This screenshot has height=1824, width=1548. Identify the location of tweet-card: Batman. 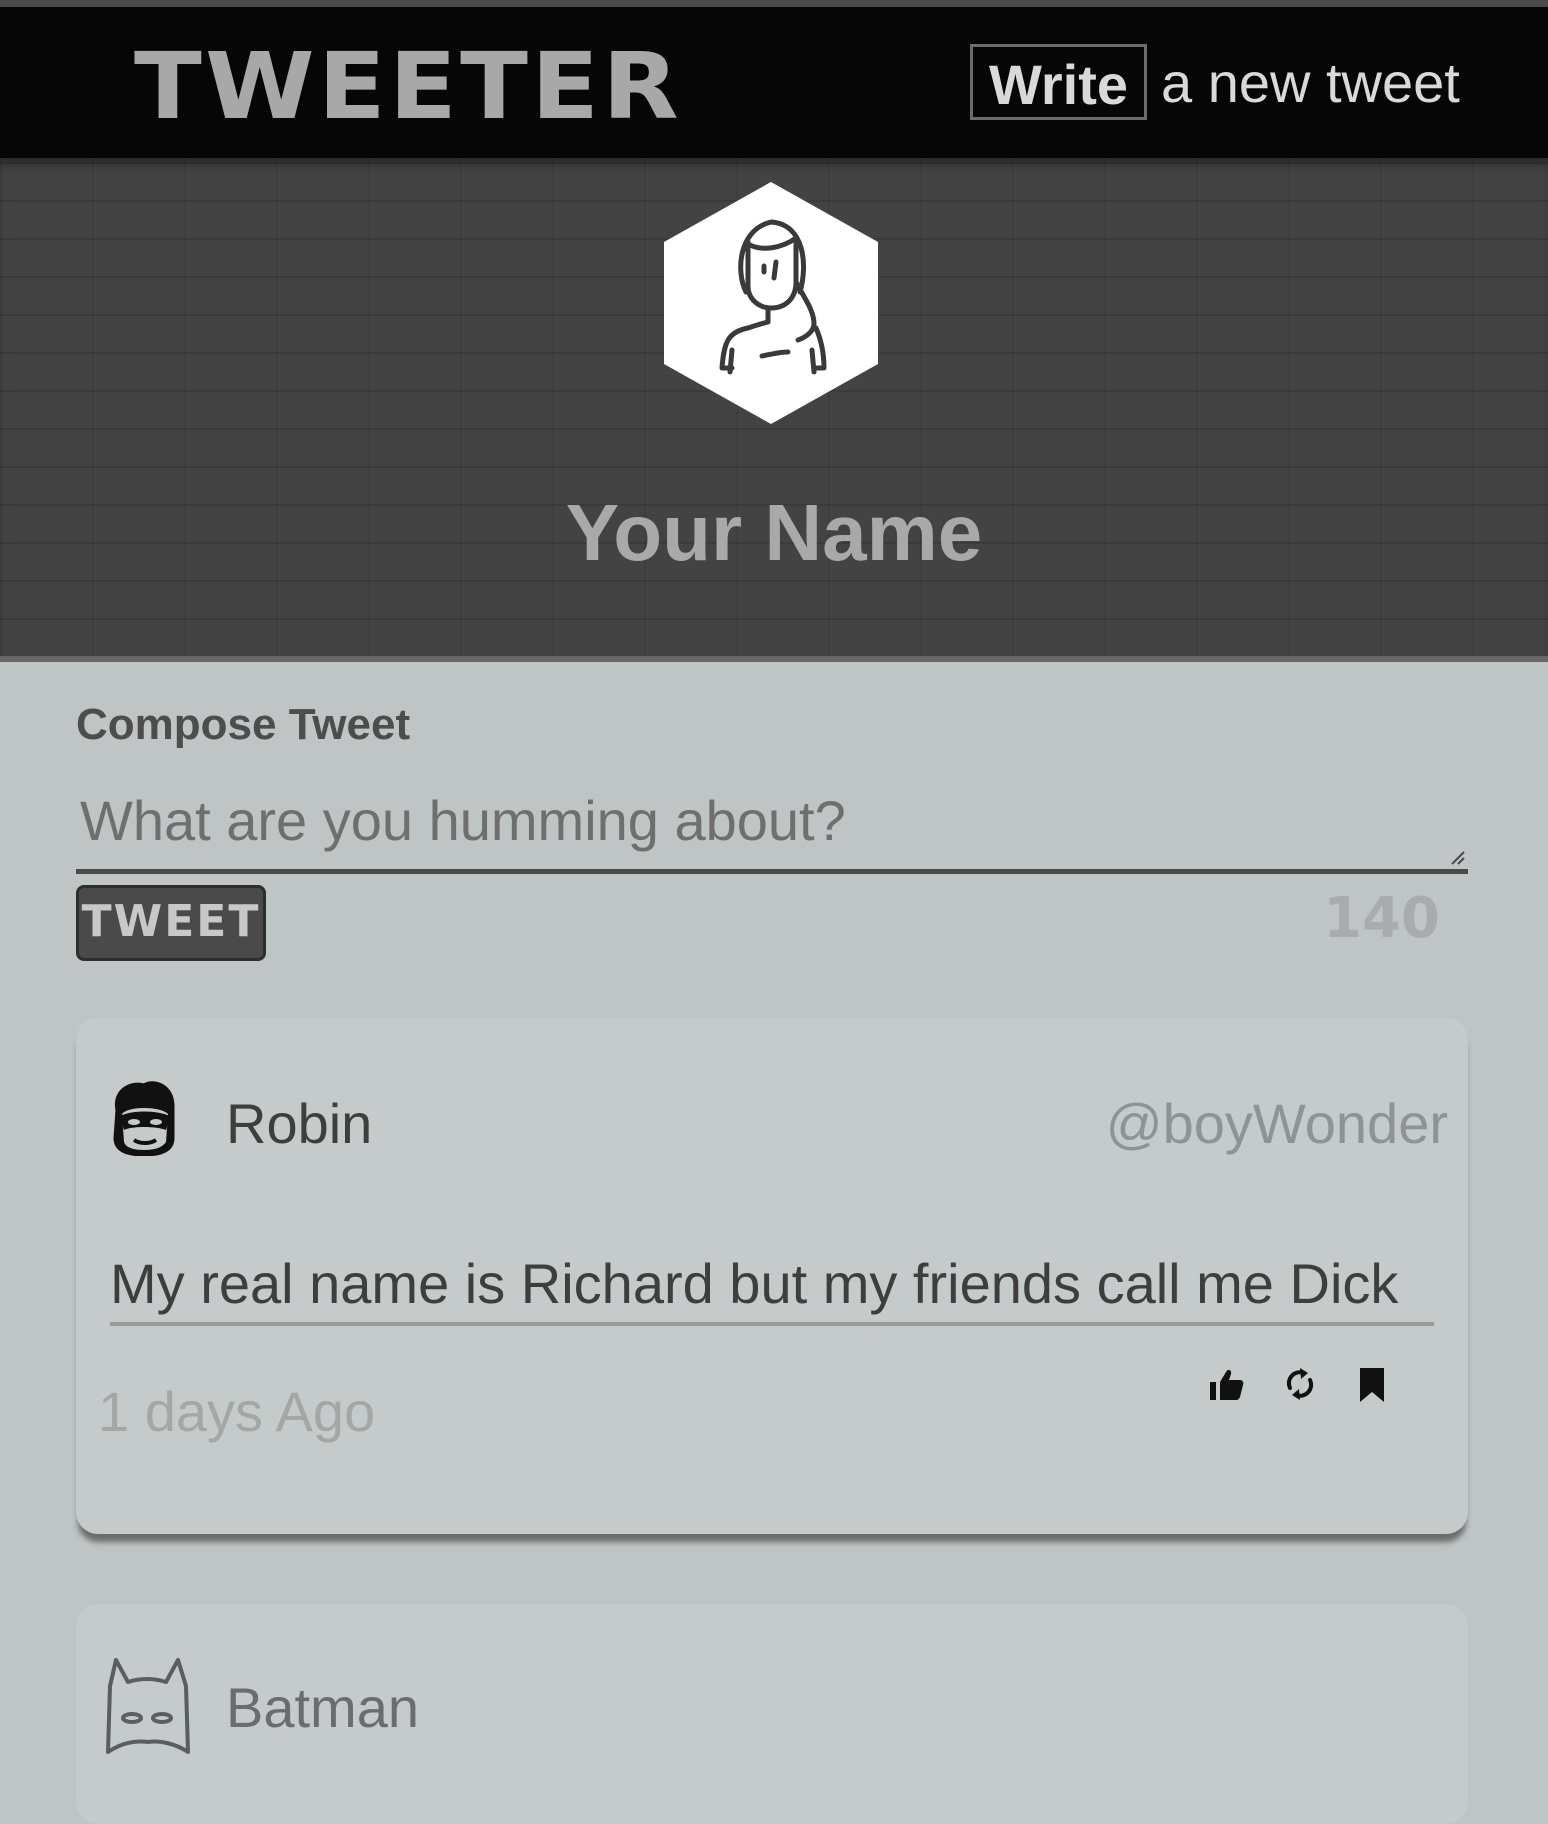
(772, 1714).